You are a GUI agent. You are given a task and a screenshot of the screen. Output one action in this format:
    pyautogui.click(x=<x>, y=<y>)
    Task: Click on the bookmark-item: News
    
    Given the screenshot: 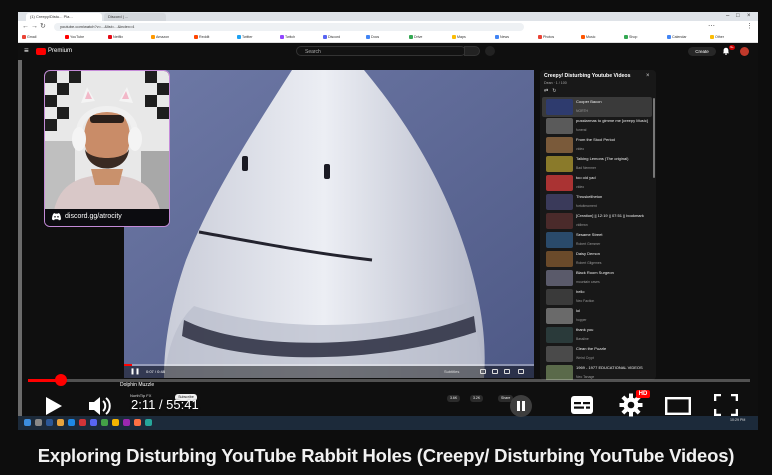 What is the action you would take?
    pyautogui.click(x=502, y=37)
    